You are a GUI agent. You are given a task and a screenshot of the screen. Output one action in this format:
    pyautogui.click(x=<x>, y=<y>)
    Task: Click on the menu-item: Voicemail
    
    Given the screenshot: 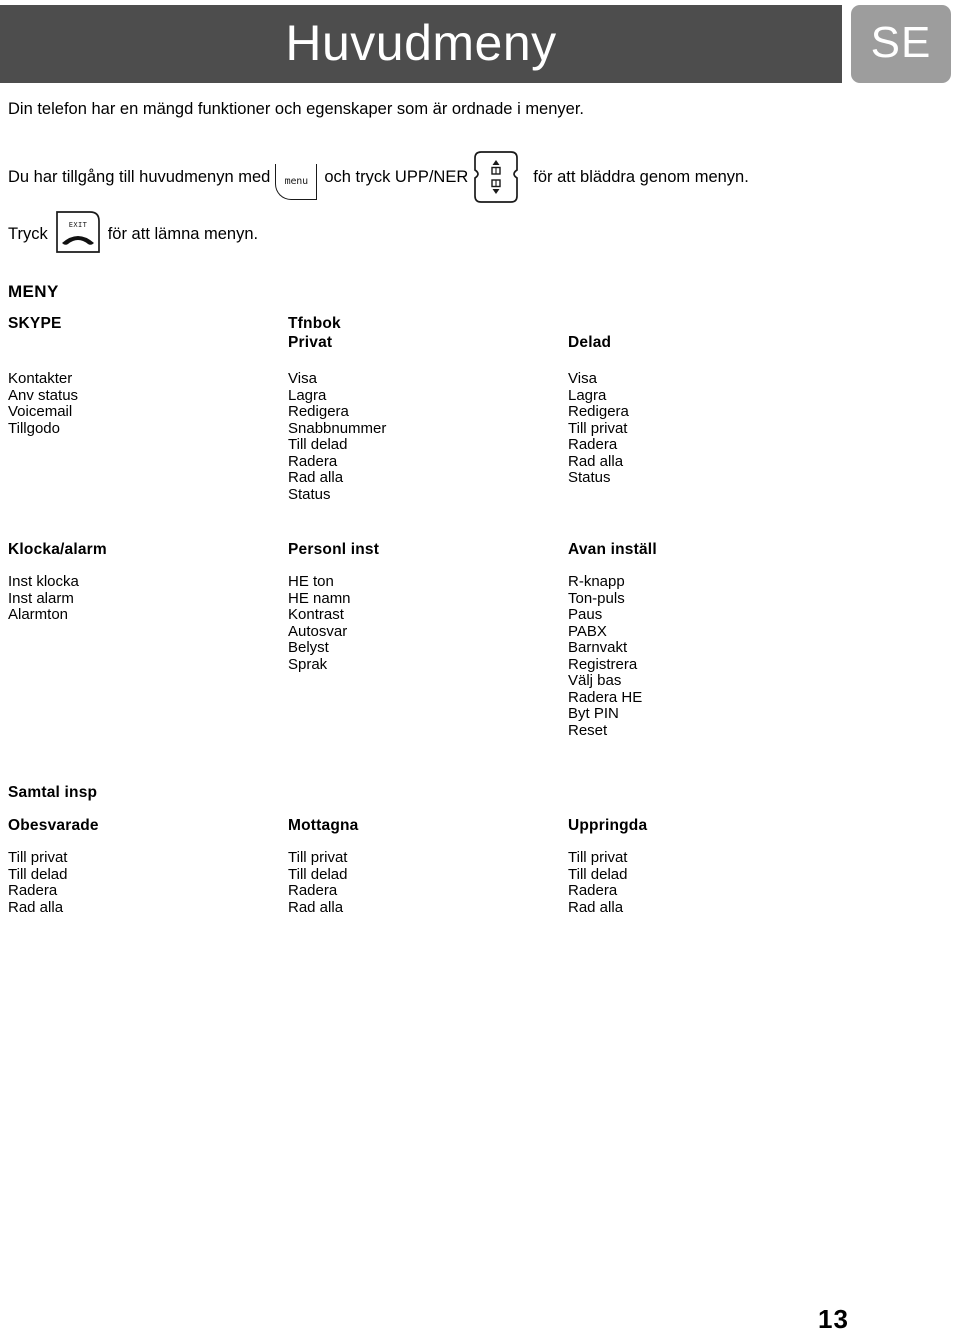 What is the action you would take?
    pyautogui.click(x=148, y=412)
    